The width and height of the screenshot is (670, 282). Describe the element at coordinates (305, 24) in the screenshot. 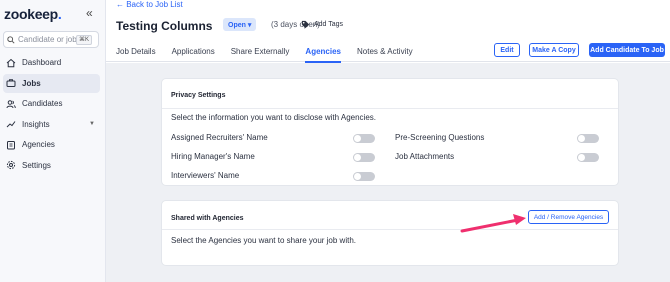

I see `tag-icon` at that location.